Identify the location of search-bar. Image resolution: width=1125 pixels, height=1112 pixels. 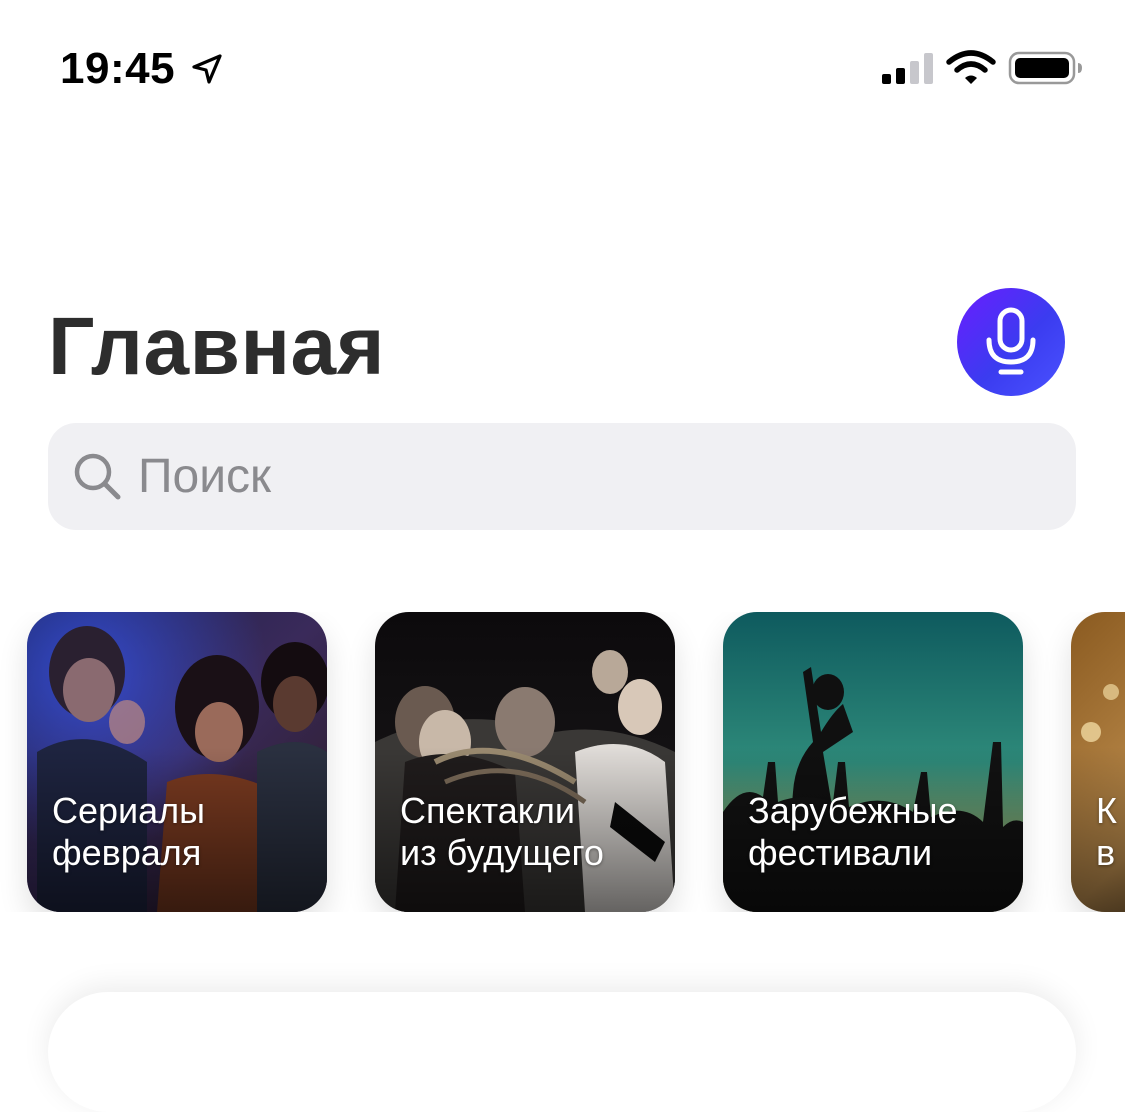
(562, 476).